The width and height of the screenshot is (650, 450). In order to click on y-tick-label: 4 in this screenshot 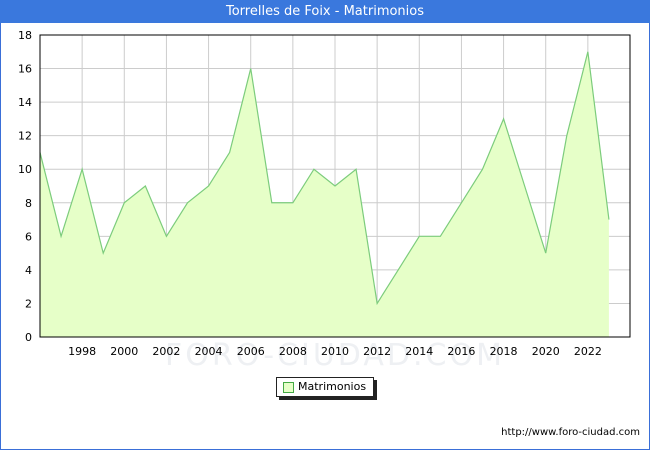, I will do `click(28, 270)`.